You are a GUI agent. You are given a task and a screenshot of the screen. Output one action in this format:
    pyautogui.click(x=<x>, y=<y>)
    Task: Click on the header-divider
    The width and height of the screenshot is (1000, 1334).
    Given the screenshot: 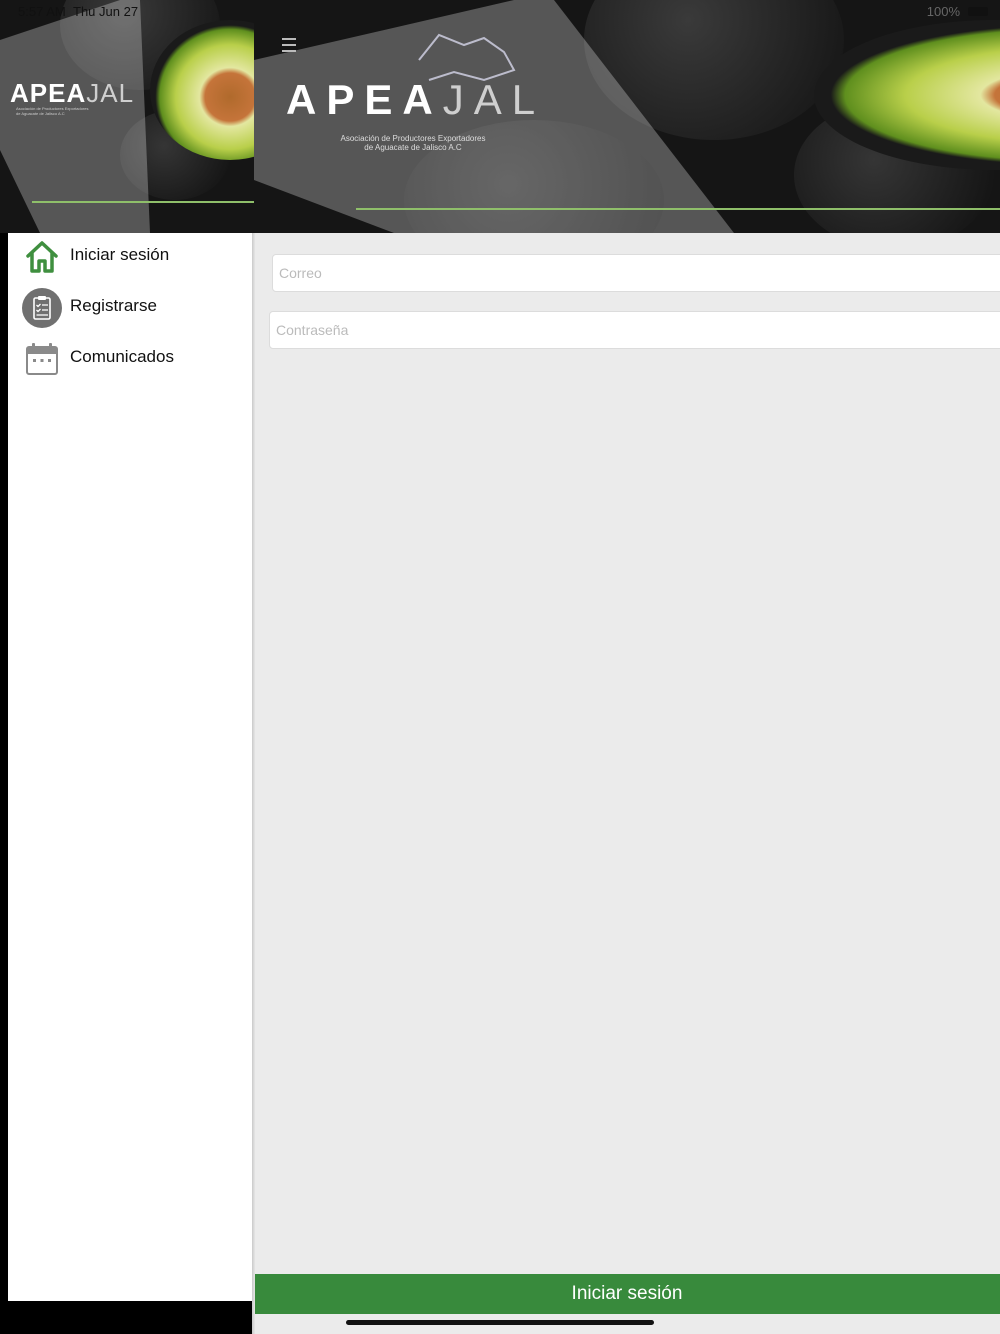 What is the action you would take?
    pyautogui.click(x=678, y=209)
    